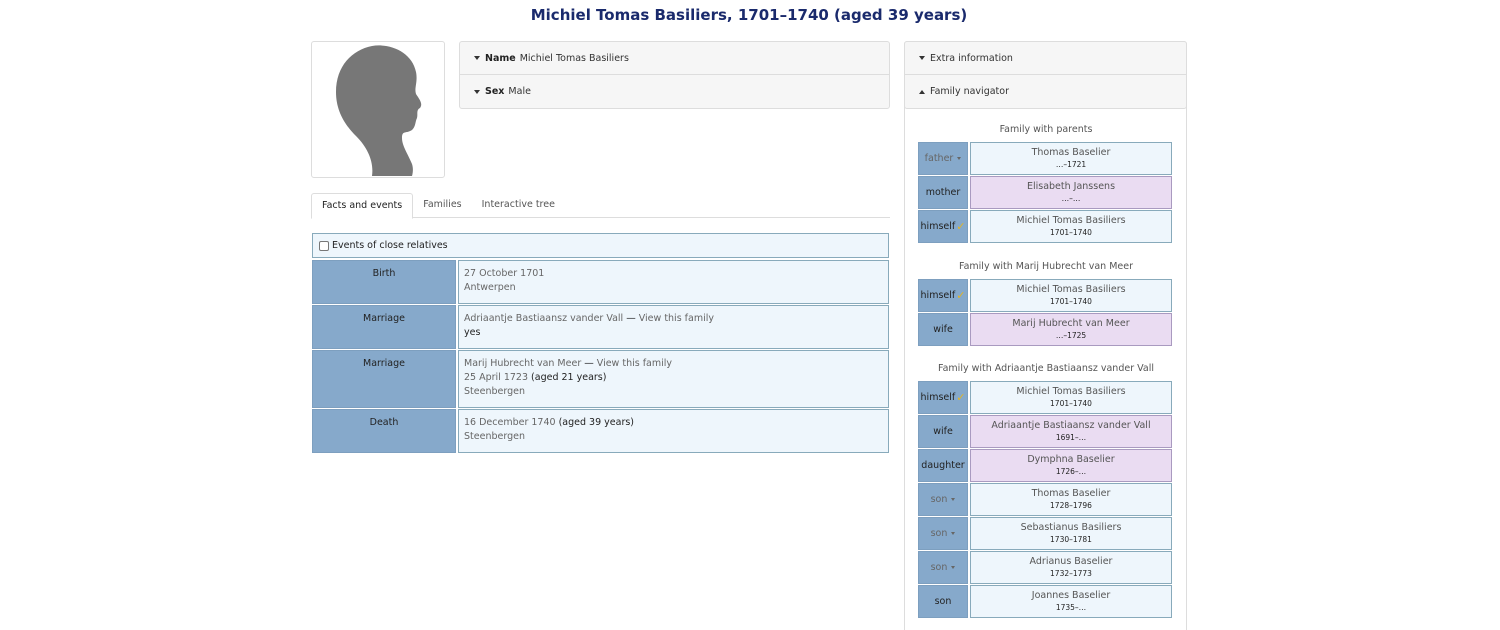  Describe the element at coordinates (1071, 499) in the screenshot. I see `person-card: Thomas Baselier 1728–1796` at that location.